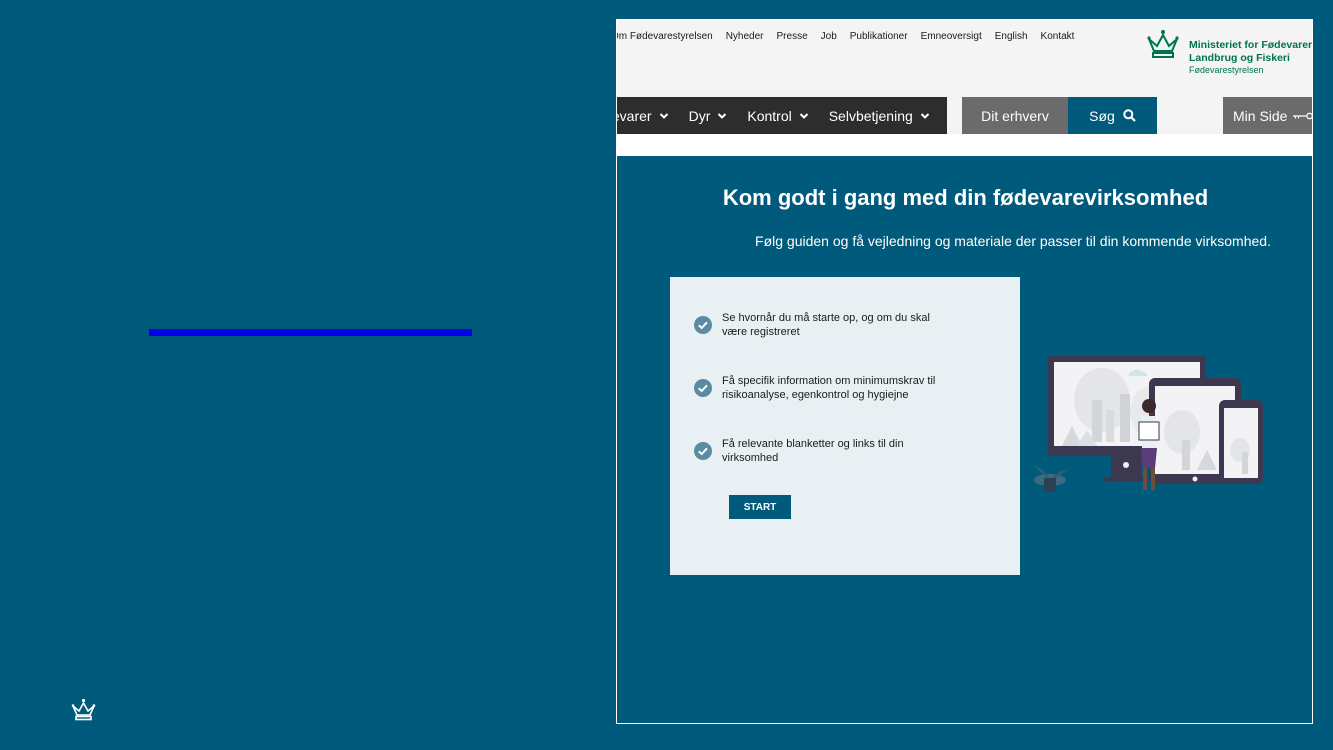 The height and width of the screenshot is (750, 1333). I want to click on nav-label: Dyr, so click(699, 115).